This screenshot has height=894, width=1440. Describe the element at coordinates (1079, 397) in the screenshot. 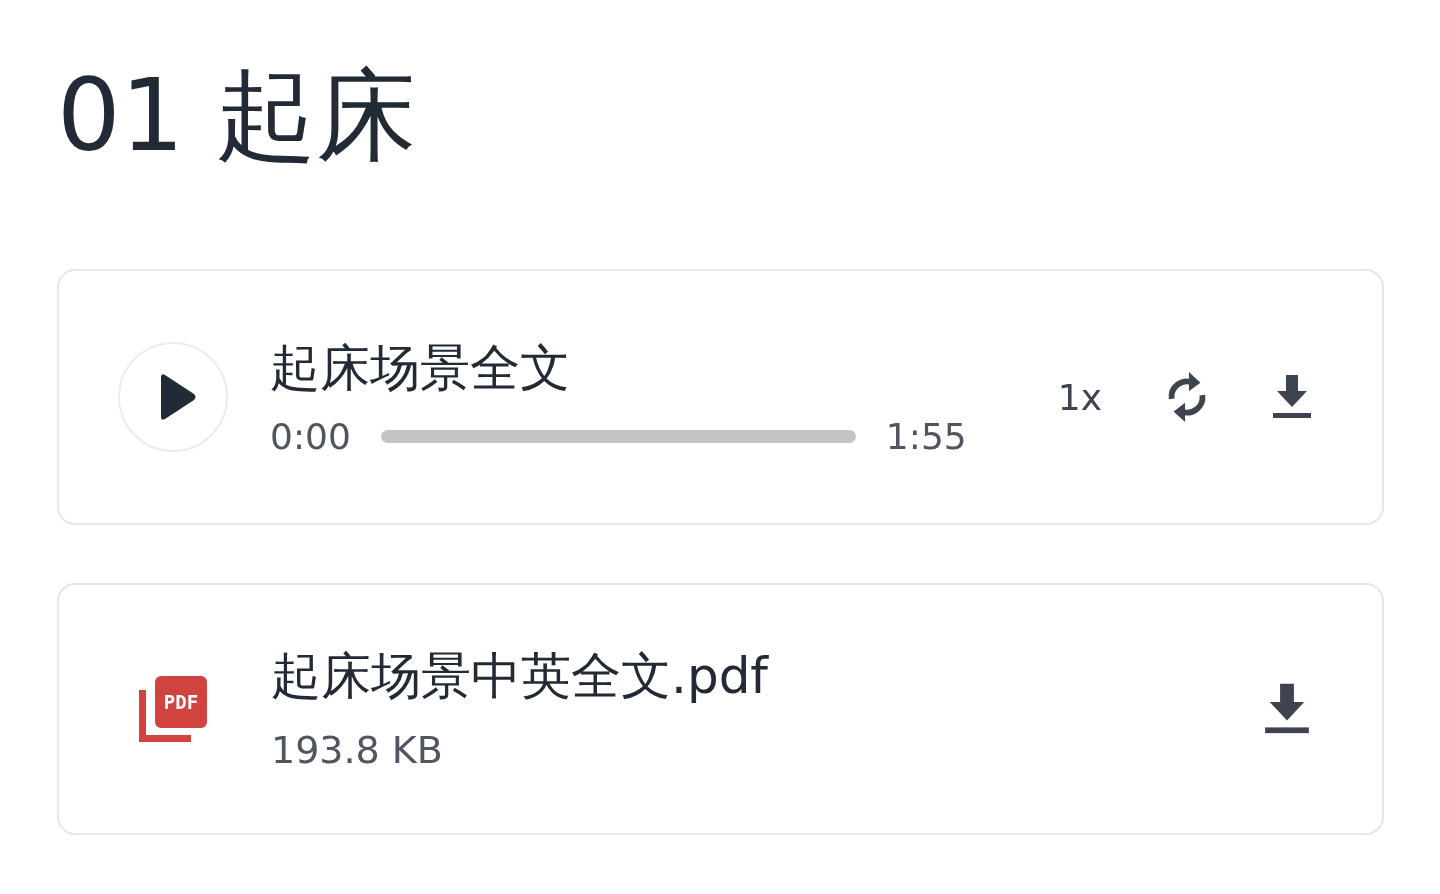

I see `speed-button: 1x` at that location.